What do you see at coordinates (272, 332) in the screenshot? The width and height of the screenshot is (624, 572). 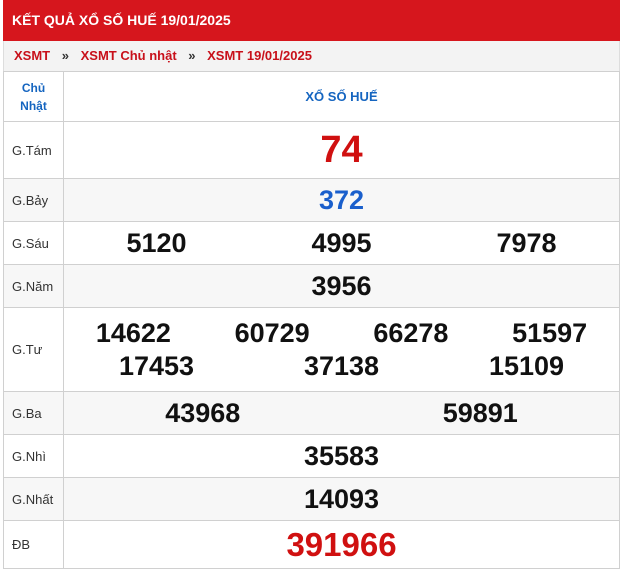 I see `prize-number: 60729` at bounding box center [272, 332].